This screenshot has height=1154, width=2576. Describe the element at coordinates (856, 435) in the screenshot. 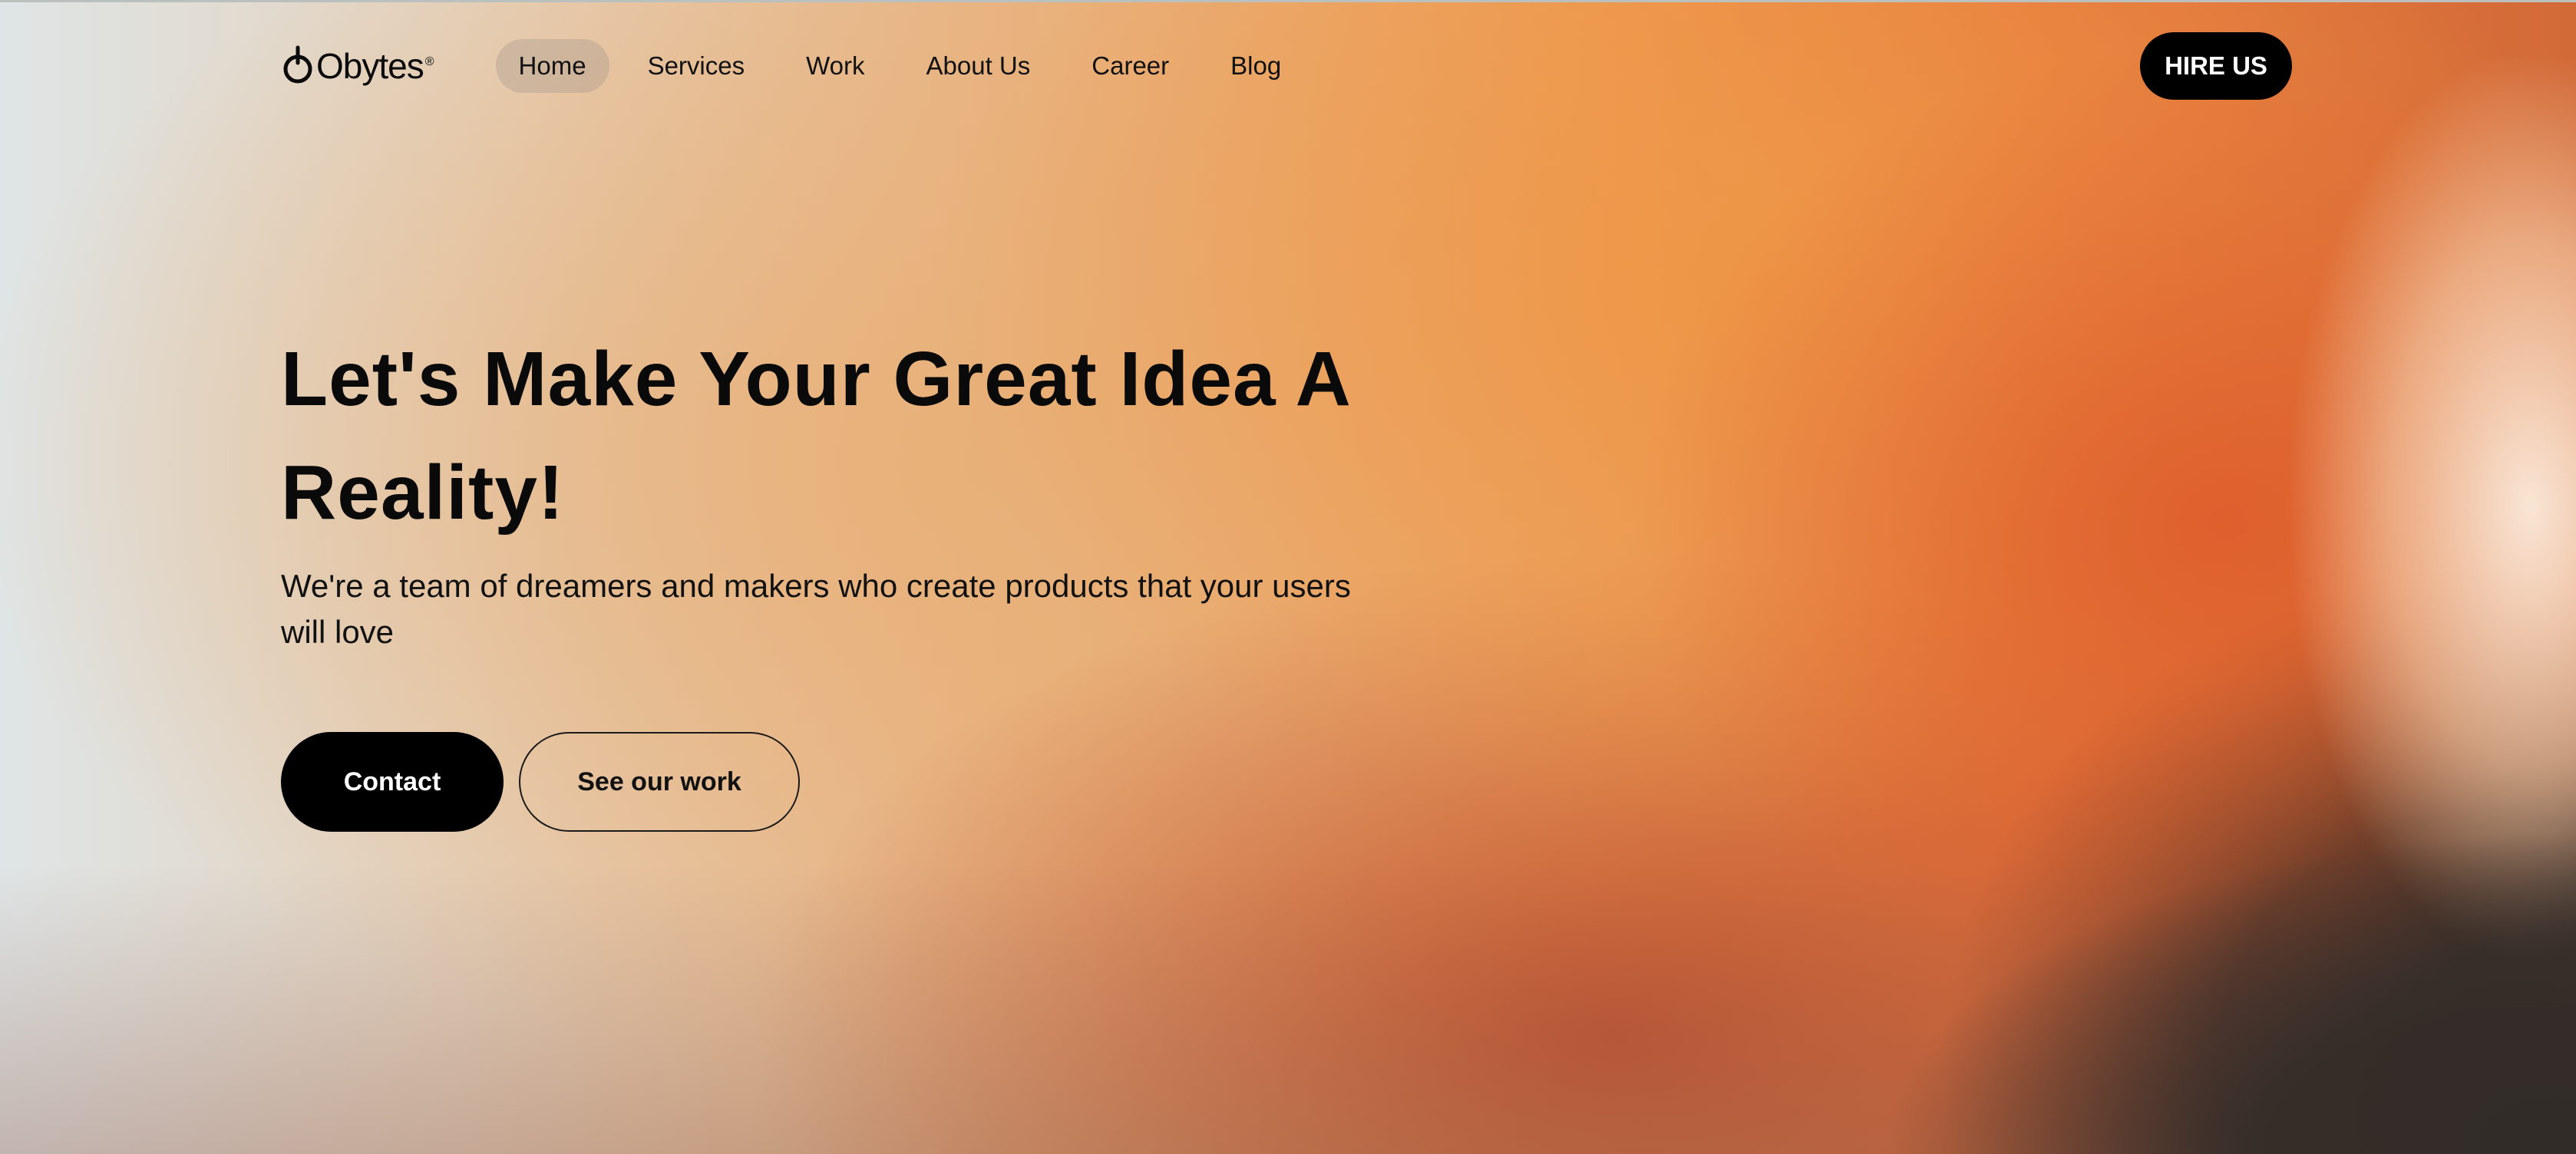

I see `hero-title: Let's Make Your Great Idea A Reality!` at that location.